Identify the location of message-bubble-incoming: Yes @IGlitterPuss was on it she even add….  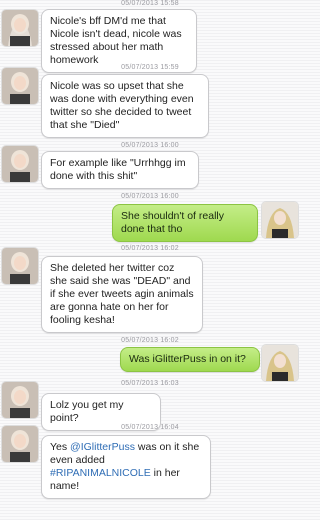
(126, 467).